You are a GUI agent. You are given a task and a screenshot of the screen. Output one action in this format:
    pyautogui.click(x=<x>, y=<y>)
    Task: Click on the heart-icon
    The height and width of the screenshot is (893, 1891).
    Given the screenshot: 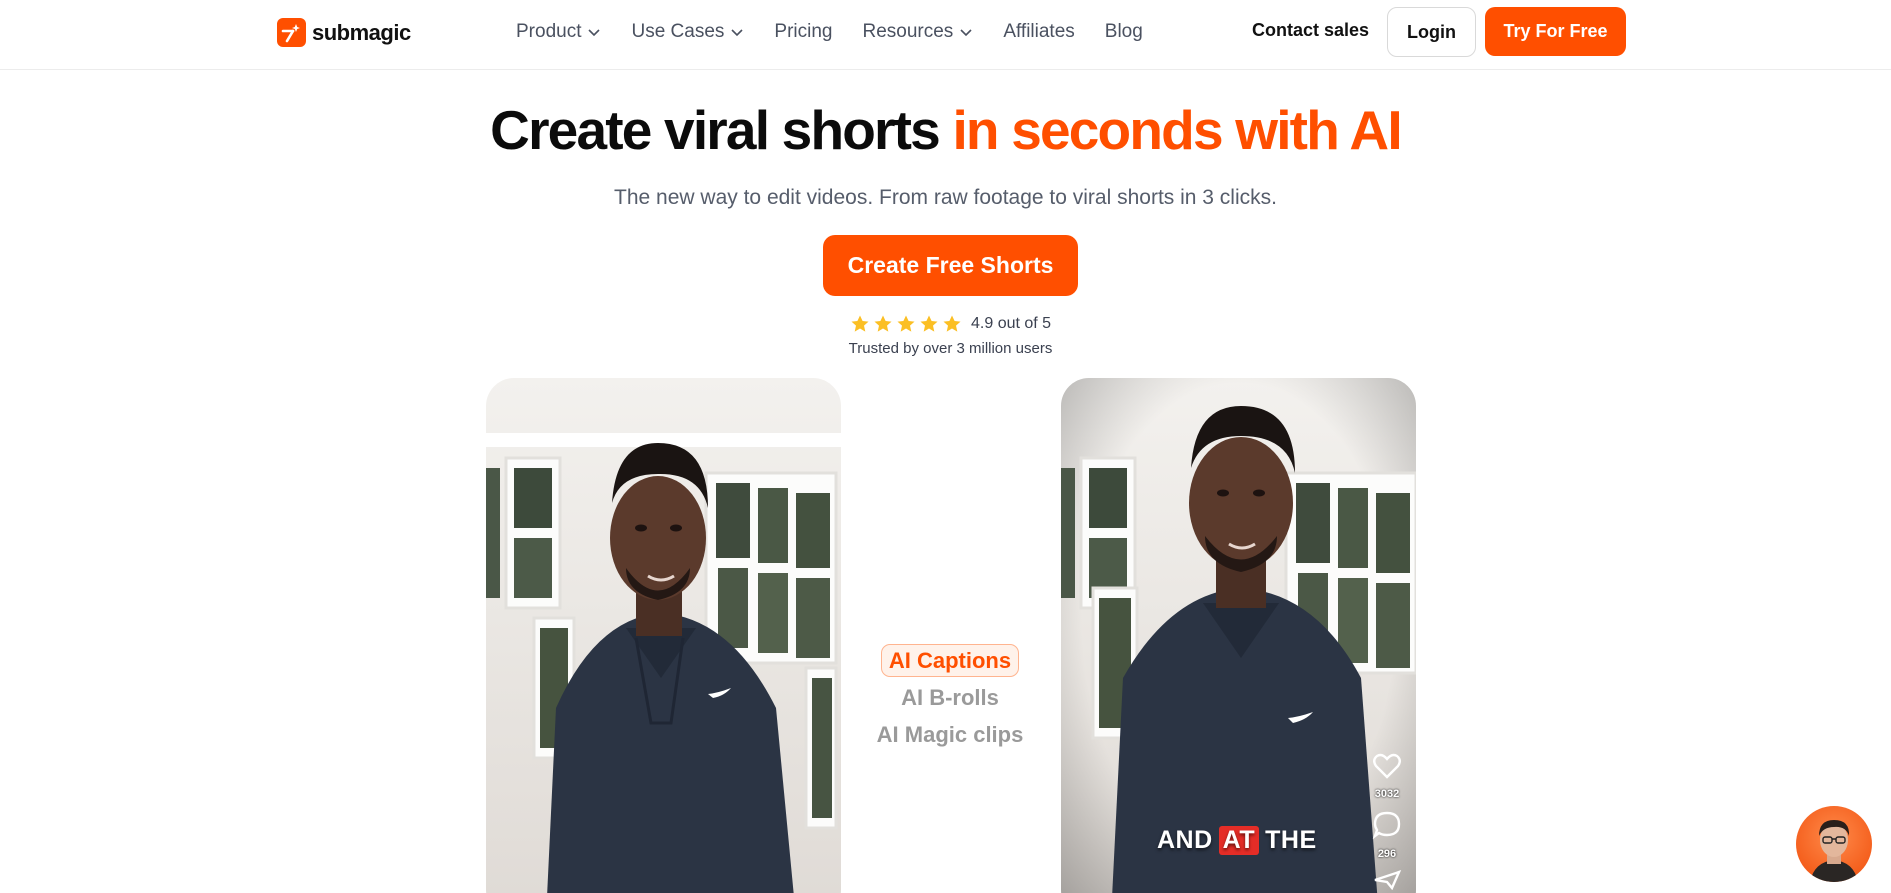 What is the action you would take?
    pyautogui.click(x=1387, y=766)
    